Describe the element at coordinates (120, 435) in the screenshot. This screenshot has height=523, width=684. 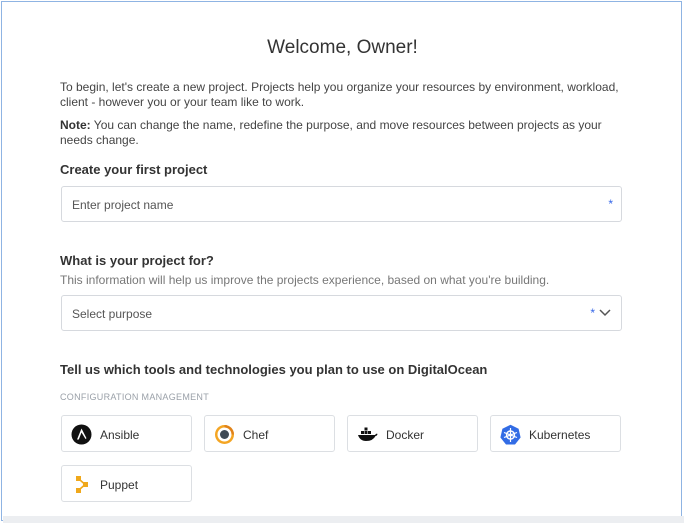
I see `tool-label: Ansible` at that location.